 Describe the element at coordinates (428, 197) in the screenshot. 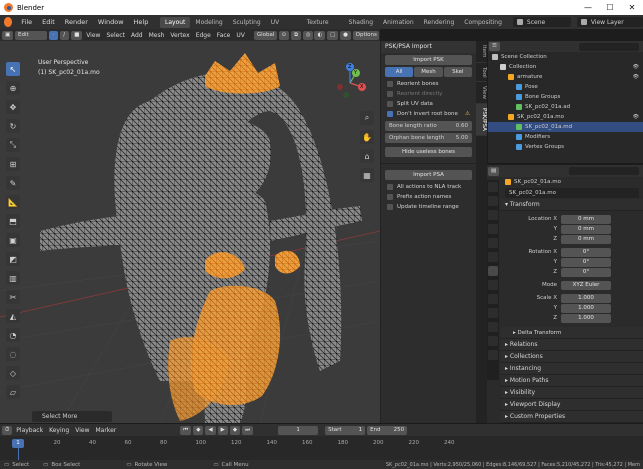

I see `prefix-action-checkbox: Prefix action names` at that location.